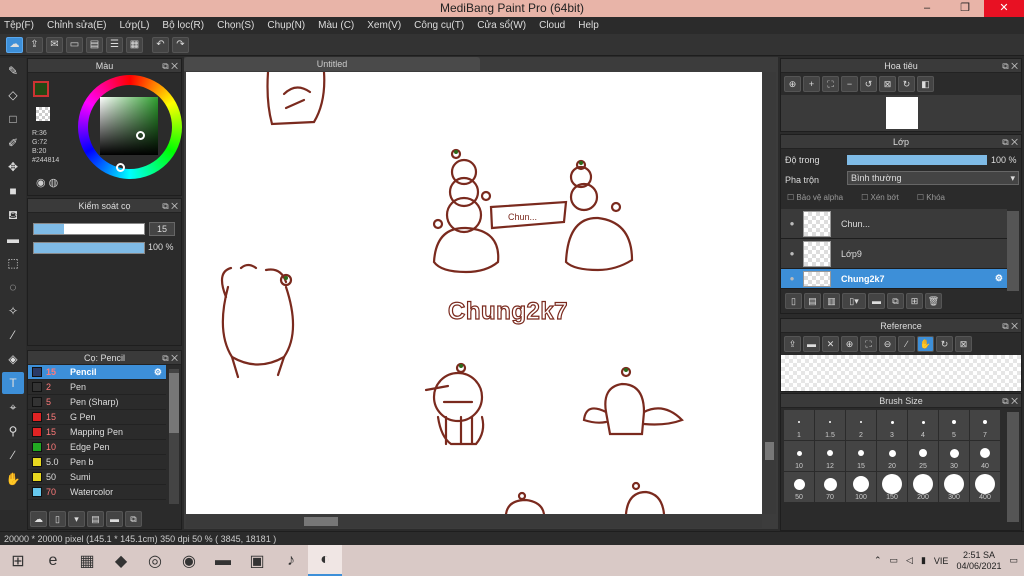 The width and height of the screenshot is (1024, 576). What do you see at coordinates (792, 253) in the screenshot?
I see `eye-icon: ●` at bounding box center [792, 253].